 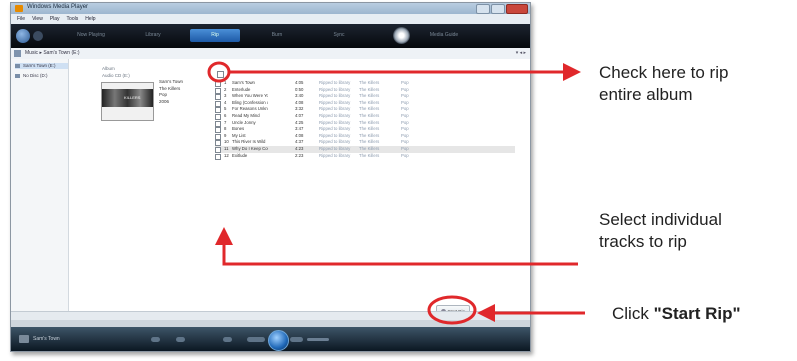 What do you see at coordinates (697, 313) in the screenshot?
I see `callout-target: "Start Rip"` at bounding box center [697, 313].